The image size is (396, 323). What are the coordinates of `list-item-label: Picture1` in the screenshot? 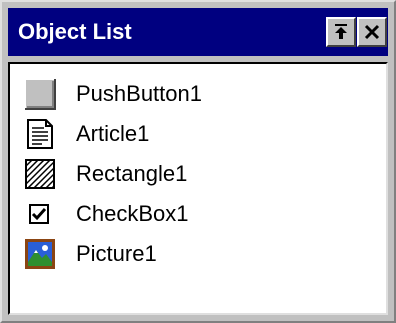 It's located at (116, 253).